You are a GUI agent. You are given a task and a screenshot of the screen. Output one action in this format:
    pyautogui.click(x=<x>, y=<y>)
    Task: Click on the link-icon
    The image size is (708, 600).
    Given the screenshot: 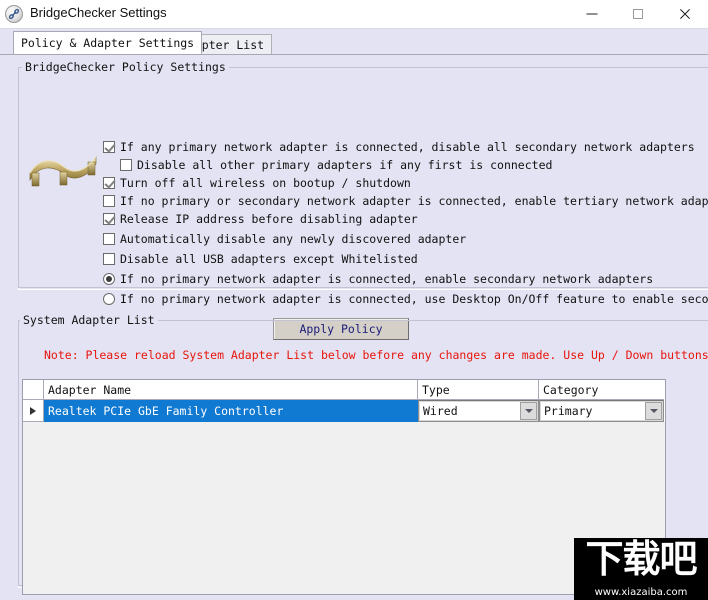 What is the action you would take?
    pyautogui.click(x=14, y=14)
    